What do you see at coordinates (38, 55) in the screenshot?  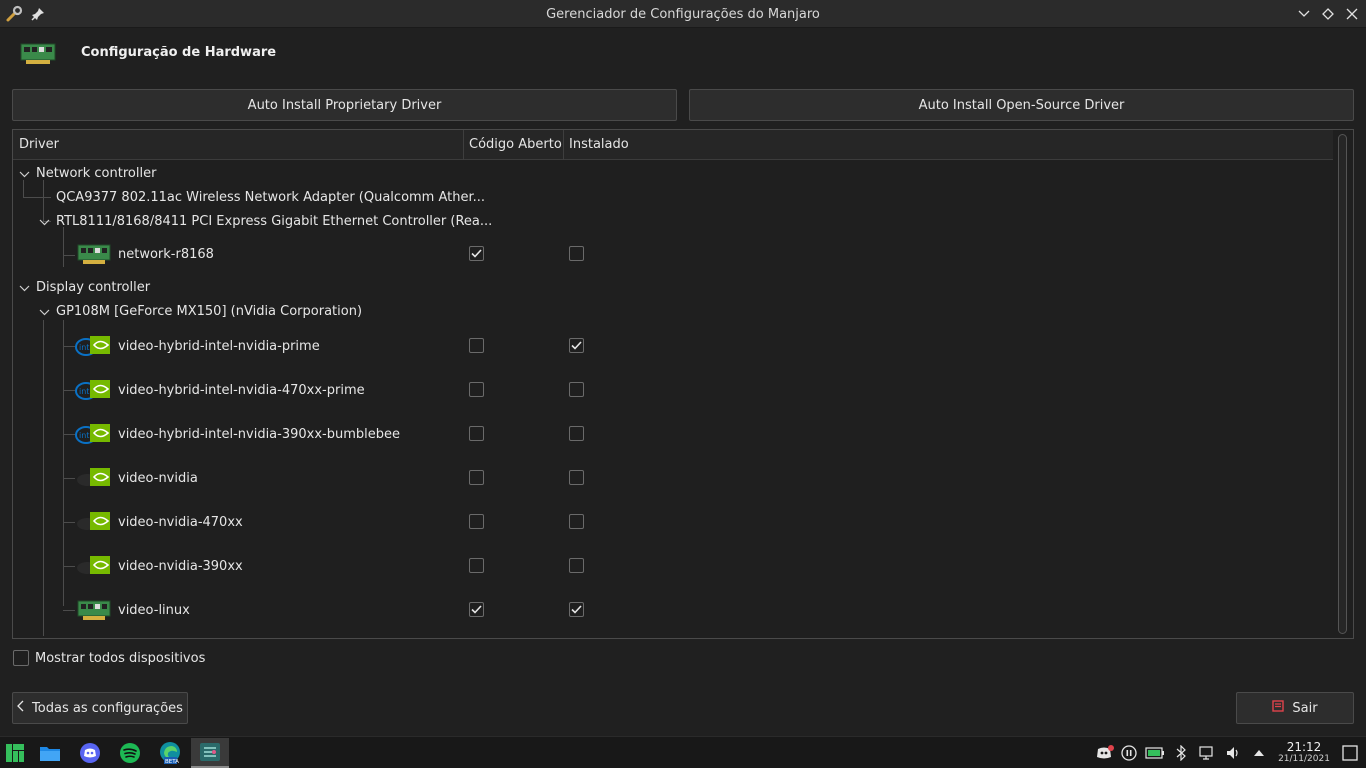 I see `hardware-icon` at bounding box center [38, 55].